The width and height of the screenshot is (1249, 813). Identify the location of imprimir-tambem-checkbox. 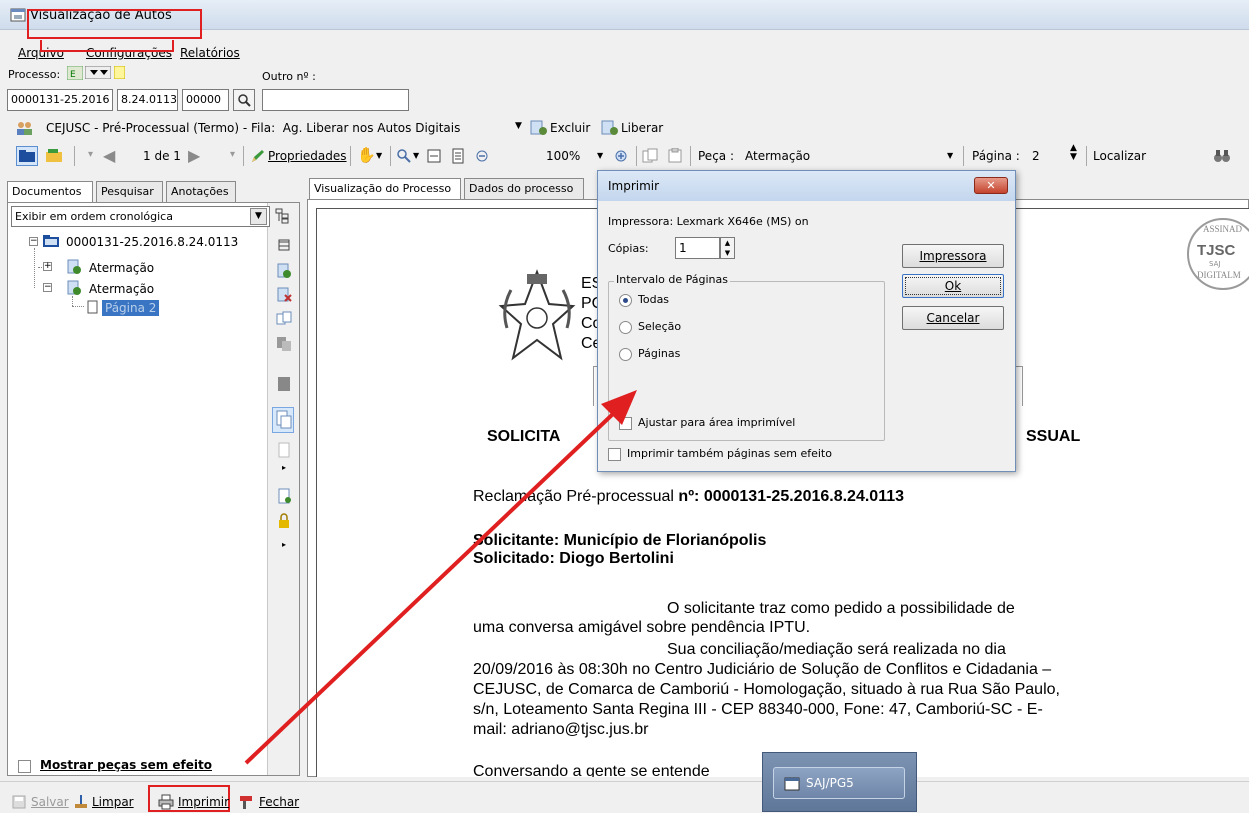
(614, 454).